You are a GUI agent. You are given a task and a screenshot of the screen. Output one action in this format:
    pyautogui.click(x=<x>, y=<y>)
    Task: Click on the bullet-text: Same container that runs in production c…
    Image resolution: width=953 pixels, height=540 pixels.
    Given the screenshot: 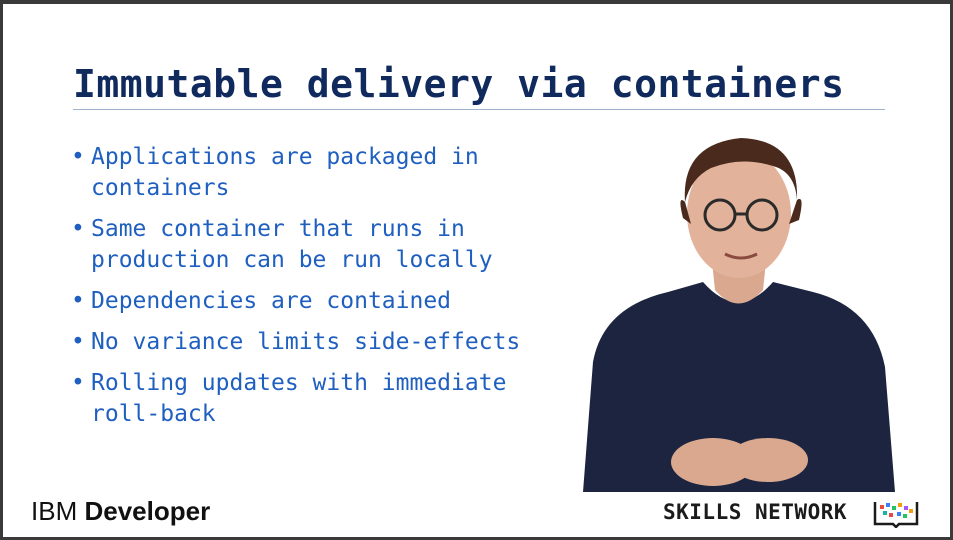 What is the action you would take?
    pyautogui.click(x=292, y=244)
    